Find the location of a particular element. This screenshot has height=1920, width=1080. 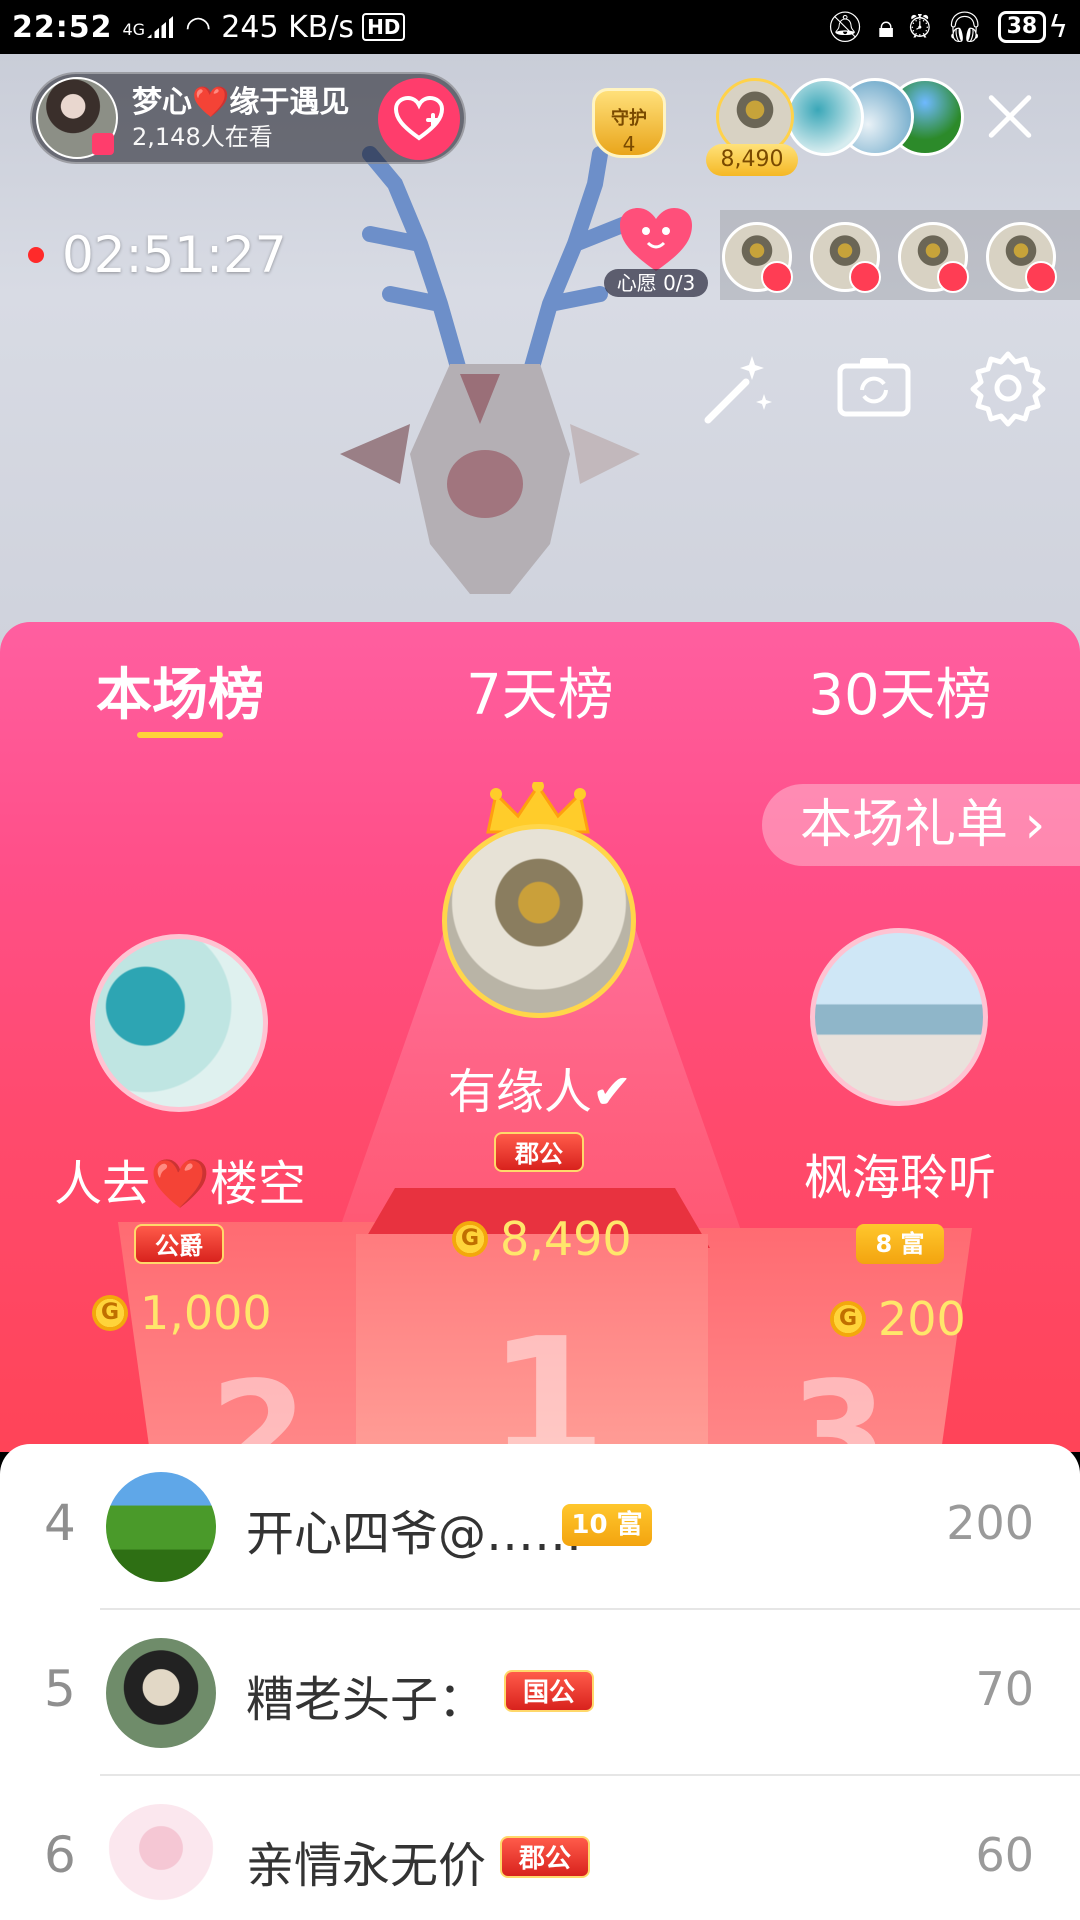

network-speed: 245 KB/s is located at coordinates (288, 27).